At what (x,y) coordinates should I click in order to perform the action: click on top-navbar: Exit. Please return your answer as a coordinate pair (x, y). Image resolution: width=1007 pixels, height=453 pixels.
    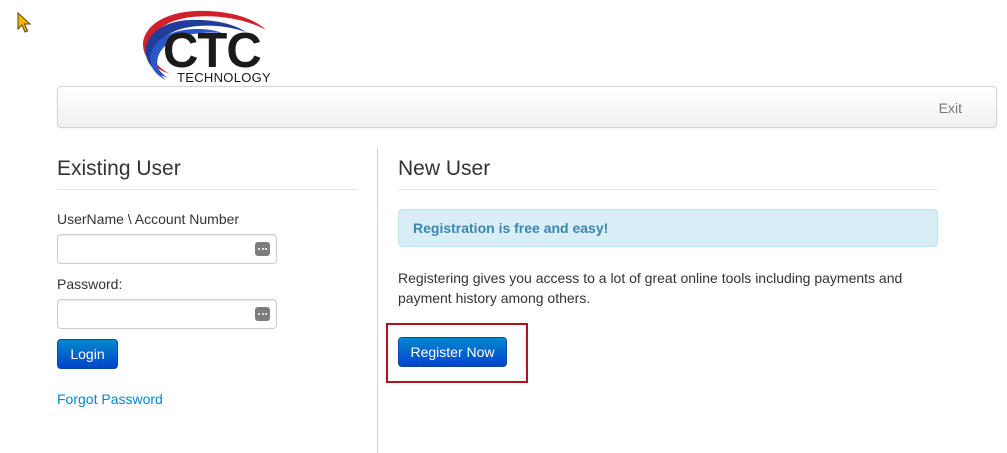
    Looking at the image, I should click on (527, 107).